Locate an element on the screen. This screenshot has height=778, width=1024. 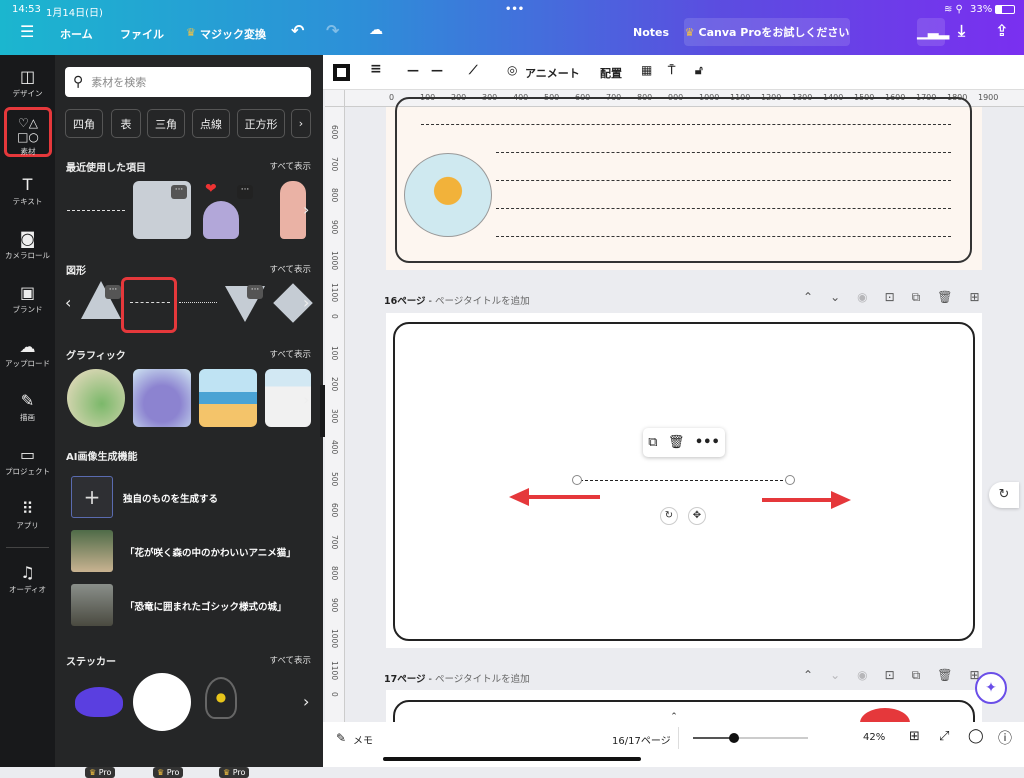
grid-view-icon: ⊞ is located at coordinates (914, 736).